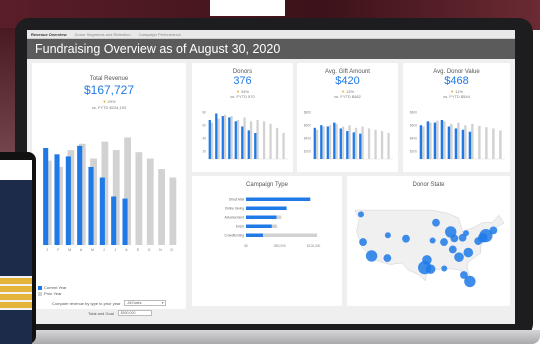 The height and width of the screenshot is (344, 540). What do you see at coordinates (280, 246) in the screenshot?
I see `x-tick-label: $50,000` at bounding box center [280, 246].